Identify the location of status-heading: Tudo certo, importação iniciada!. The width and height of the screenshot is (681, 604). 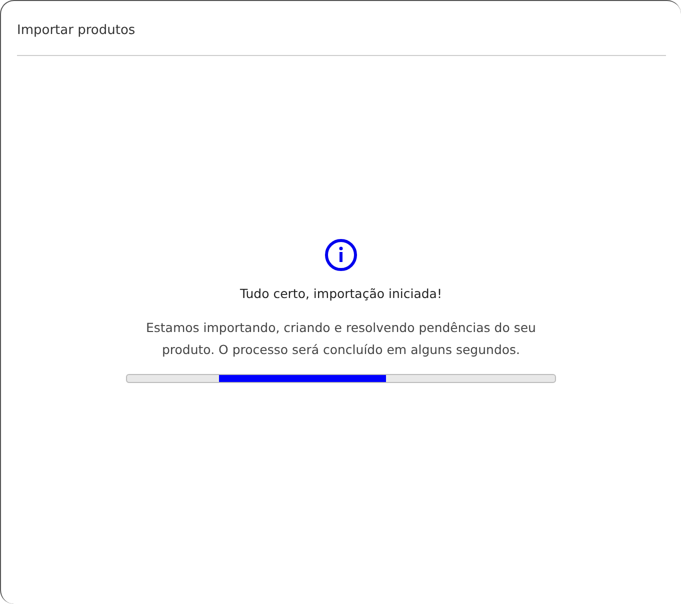
(341, 293).